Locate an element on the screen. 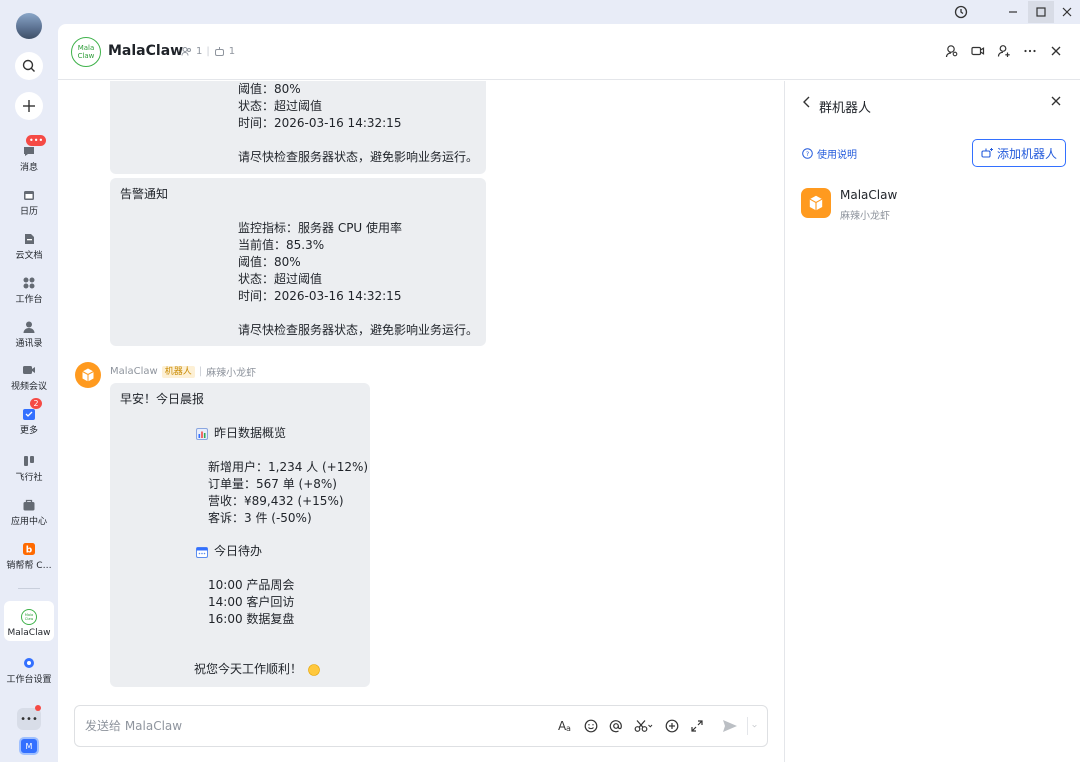 This screenshot has height=762, width=1080. app-center-icon is located at coordinates (29, 505).